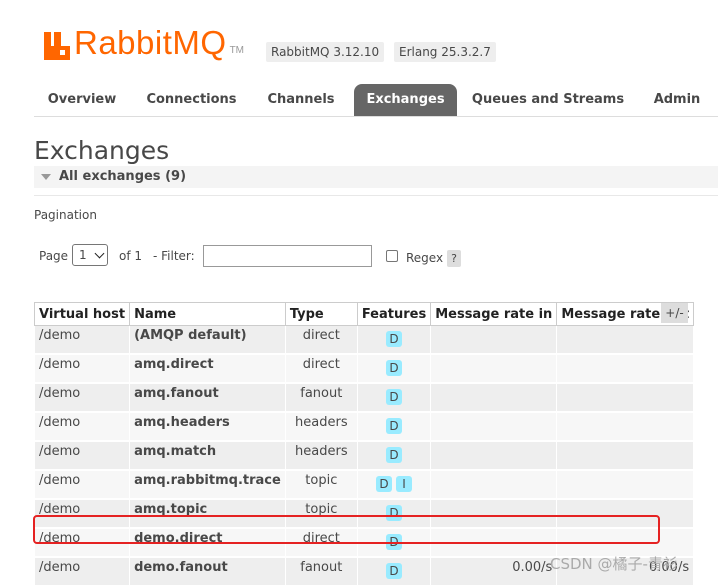 This screenshot has height=587, width=718. I want to click on exchange-name-link: amq.headers, so click(207, 426).